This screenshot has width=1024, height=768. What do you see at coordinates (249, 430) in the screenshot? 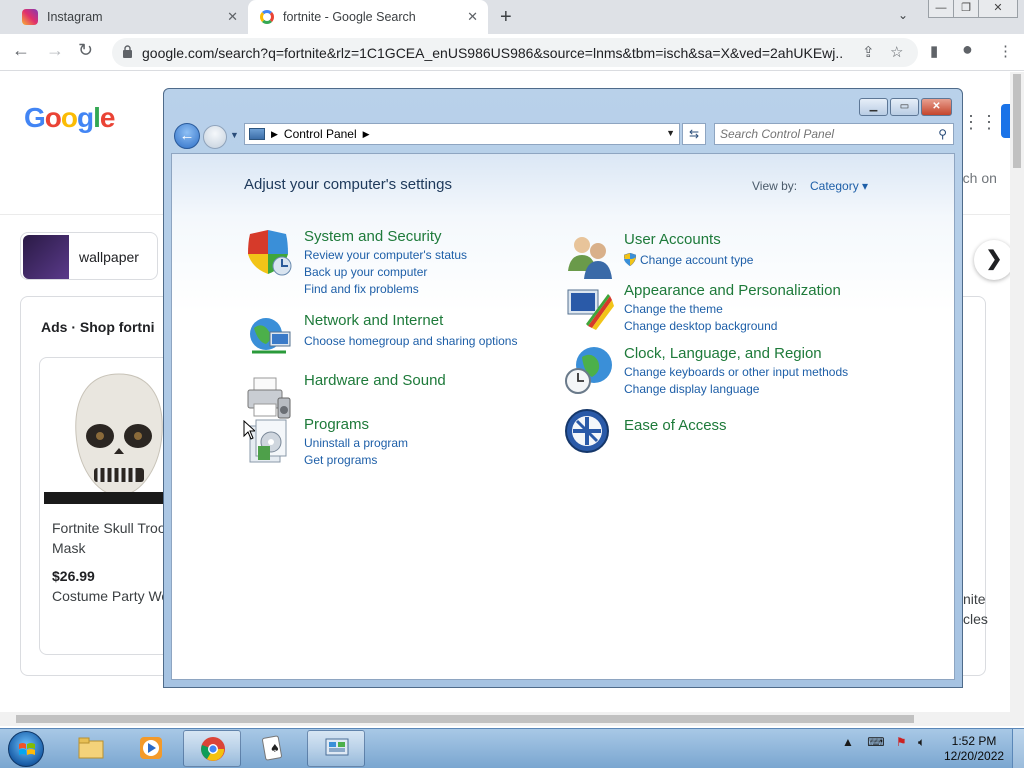
I see `mouse-cursor-icon` at bounding box center [249, 430].